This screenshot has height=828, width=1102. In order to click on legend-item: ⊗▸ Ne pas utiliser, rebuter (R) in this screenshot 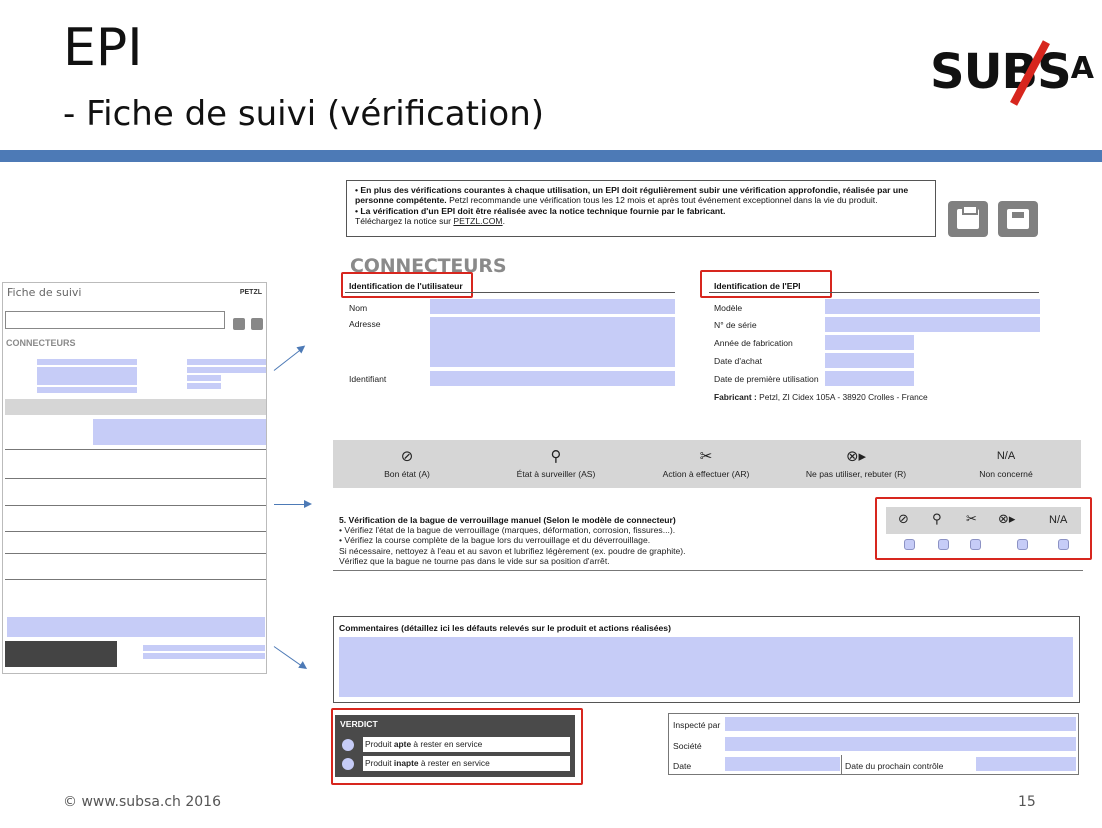, I will do `click(856, 464)`.